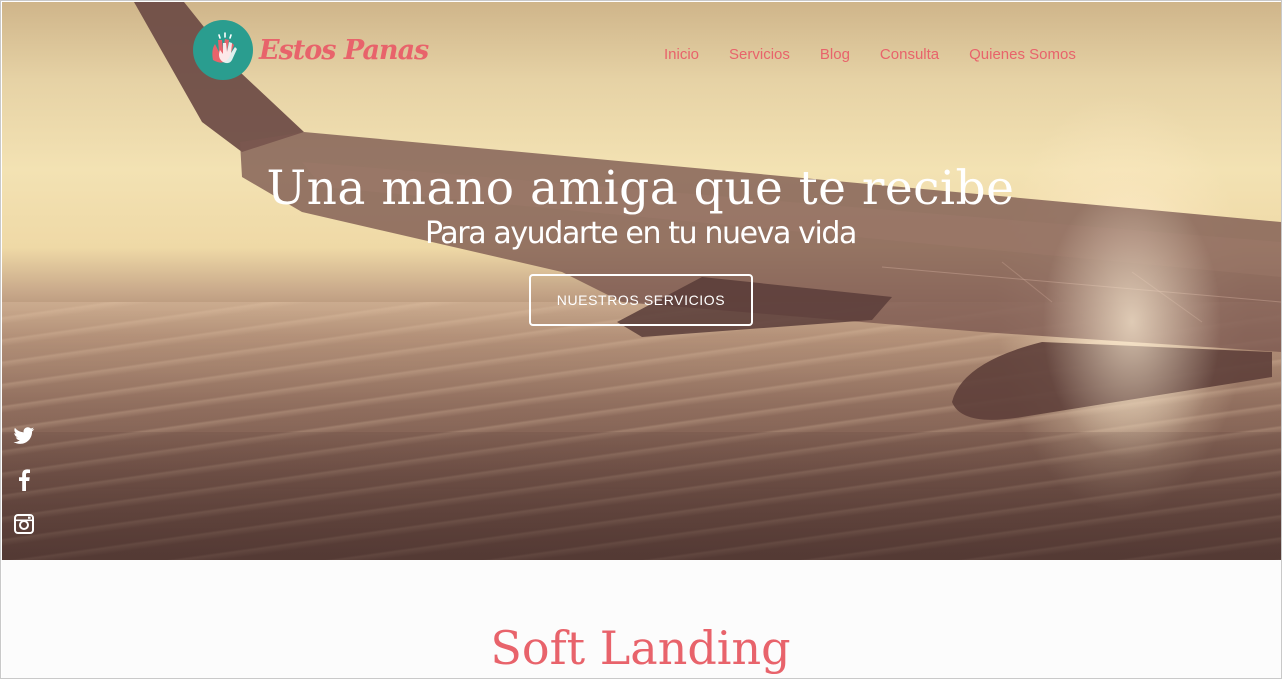 The width and height of the screenshot is (1282, 679). I want to click on facebook-icon, so click(24, 480).